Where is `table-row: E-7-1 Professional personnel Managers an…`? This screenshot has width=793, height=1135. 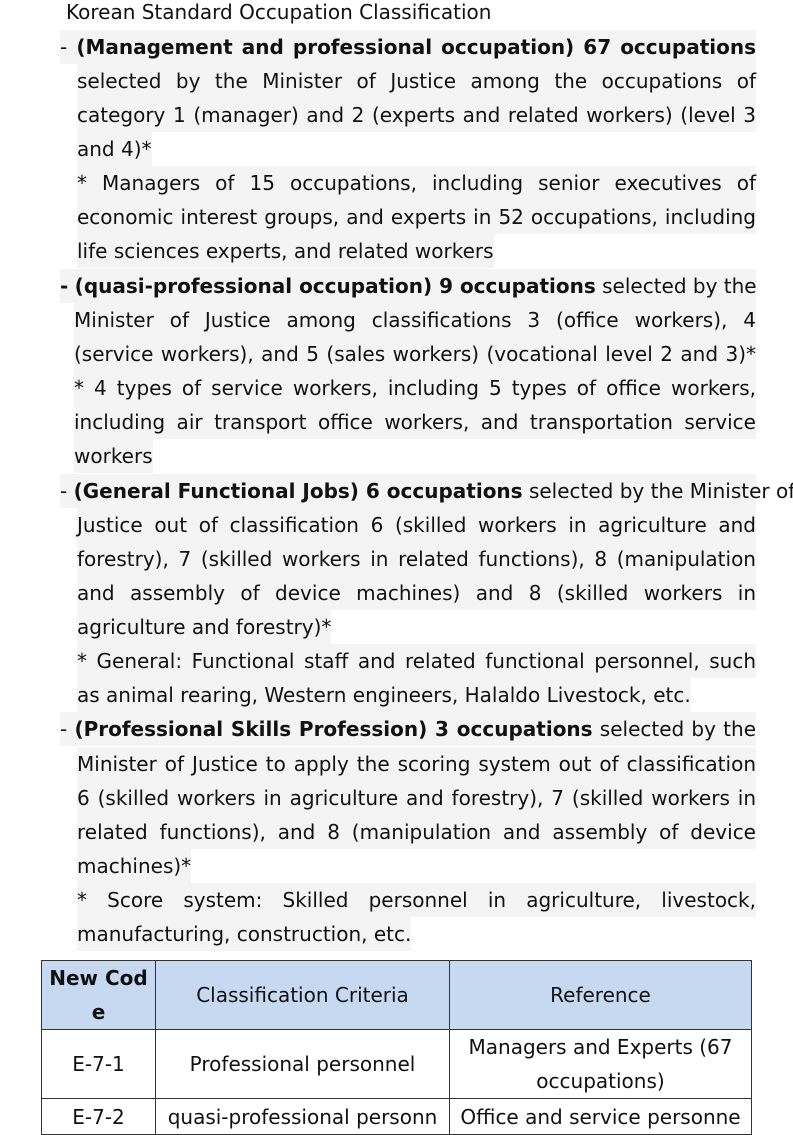 table-row: E-7-1 Professional personnel Managers an… is located at coordinates (396, 1064).